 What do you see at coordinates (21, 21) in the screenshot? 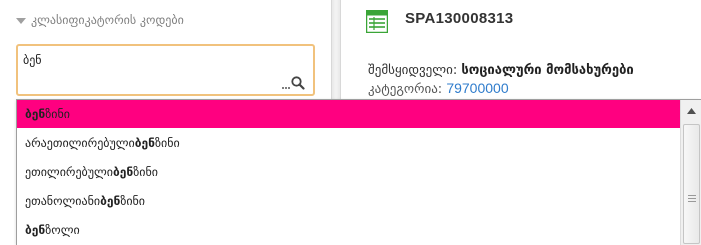
I see `collapse-triangle-icon` at bounding box center [21, 21].